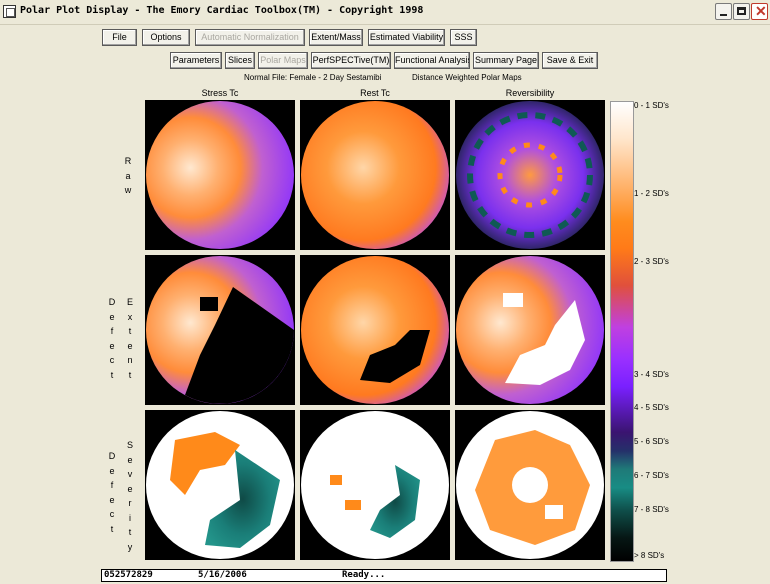 Image resolution: width=770 pixels, height=584 pixels. I want to click on legend-label-4-5: 4 - 5 SD's, so click(651, 407).